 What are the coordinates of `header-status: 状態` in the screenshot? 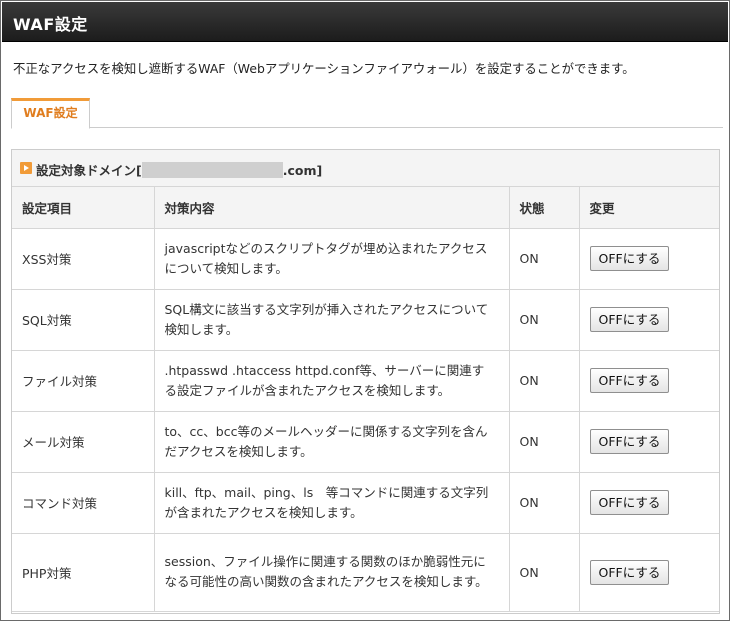 It's located at (544, 208).